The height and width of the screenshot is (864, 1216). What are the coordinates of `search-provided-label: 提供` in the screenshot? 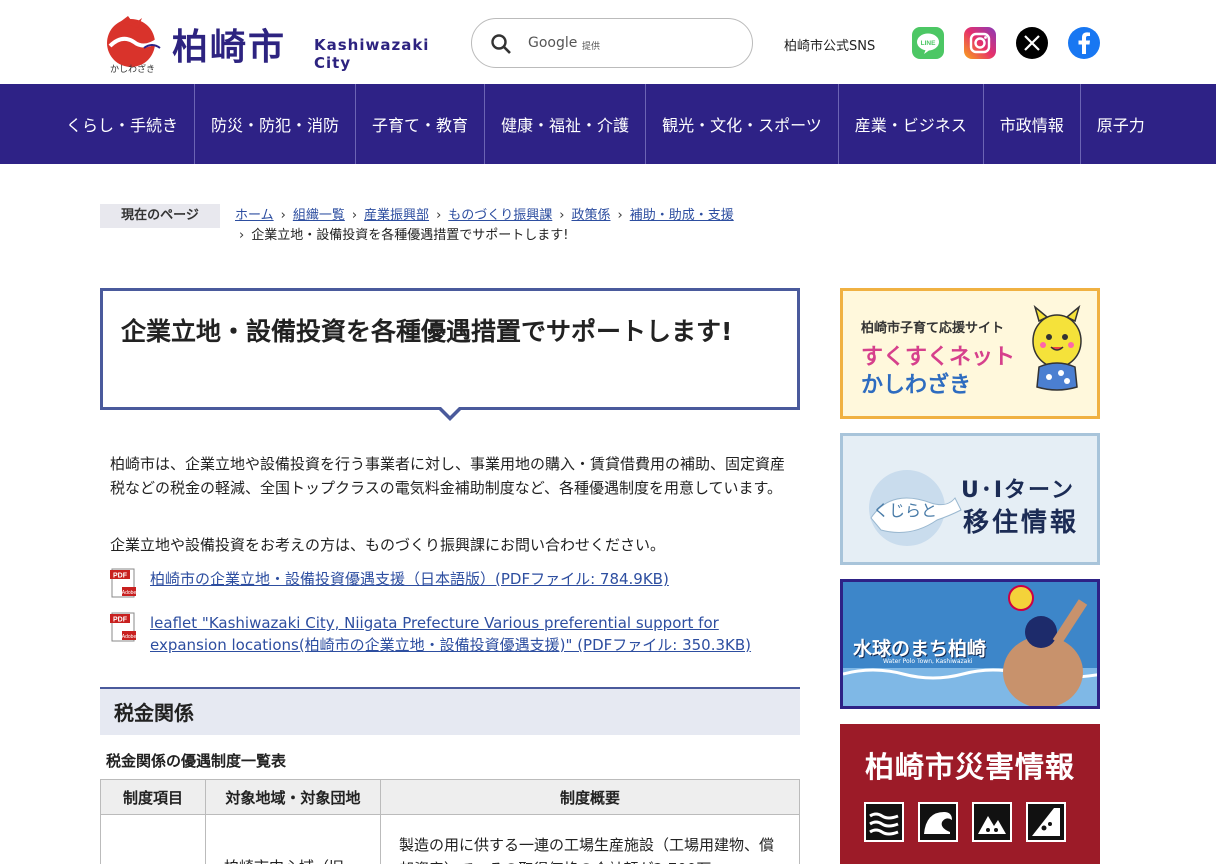 It's located at (591, 47).